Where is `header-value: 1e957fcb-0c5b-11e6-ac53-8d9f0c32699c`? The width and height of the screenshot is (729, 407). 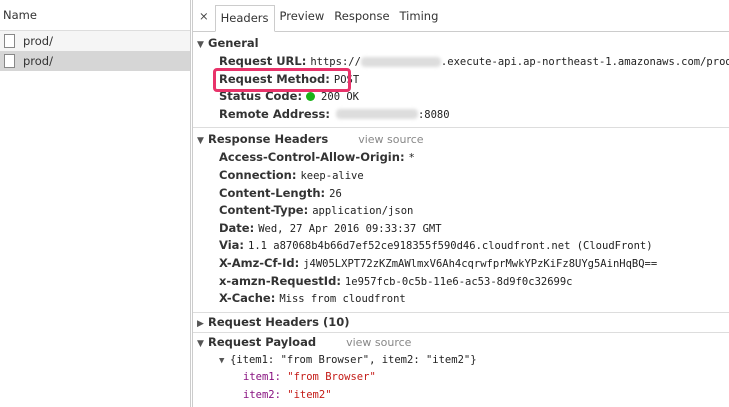
header-value: 1e957fcb-0c5b-11e6-ac53-8d9f0c32699c is located at coordinates (458, 281).